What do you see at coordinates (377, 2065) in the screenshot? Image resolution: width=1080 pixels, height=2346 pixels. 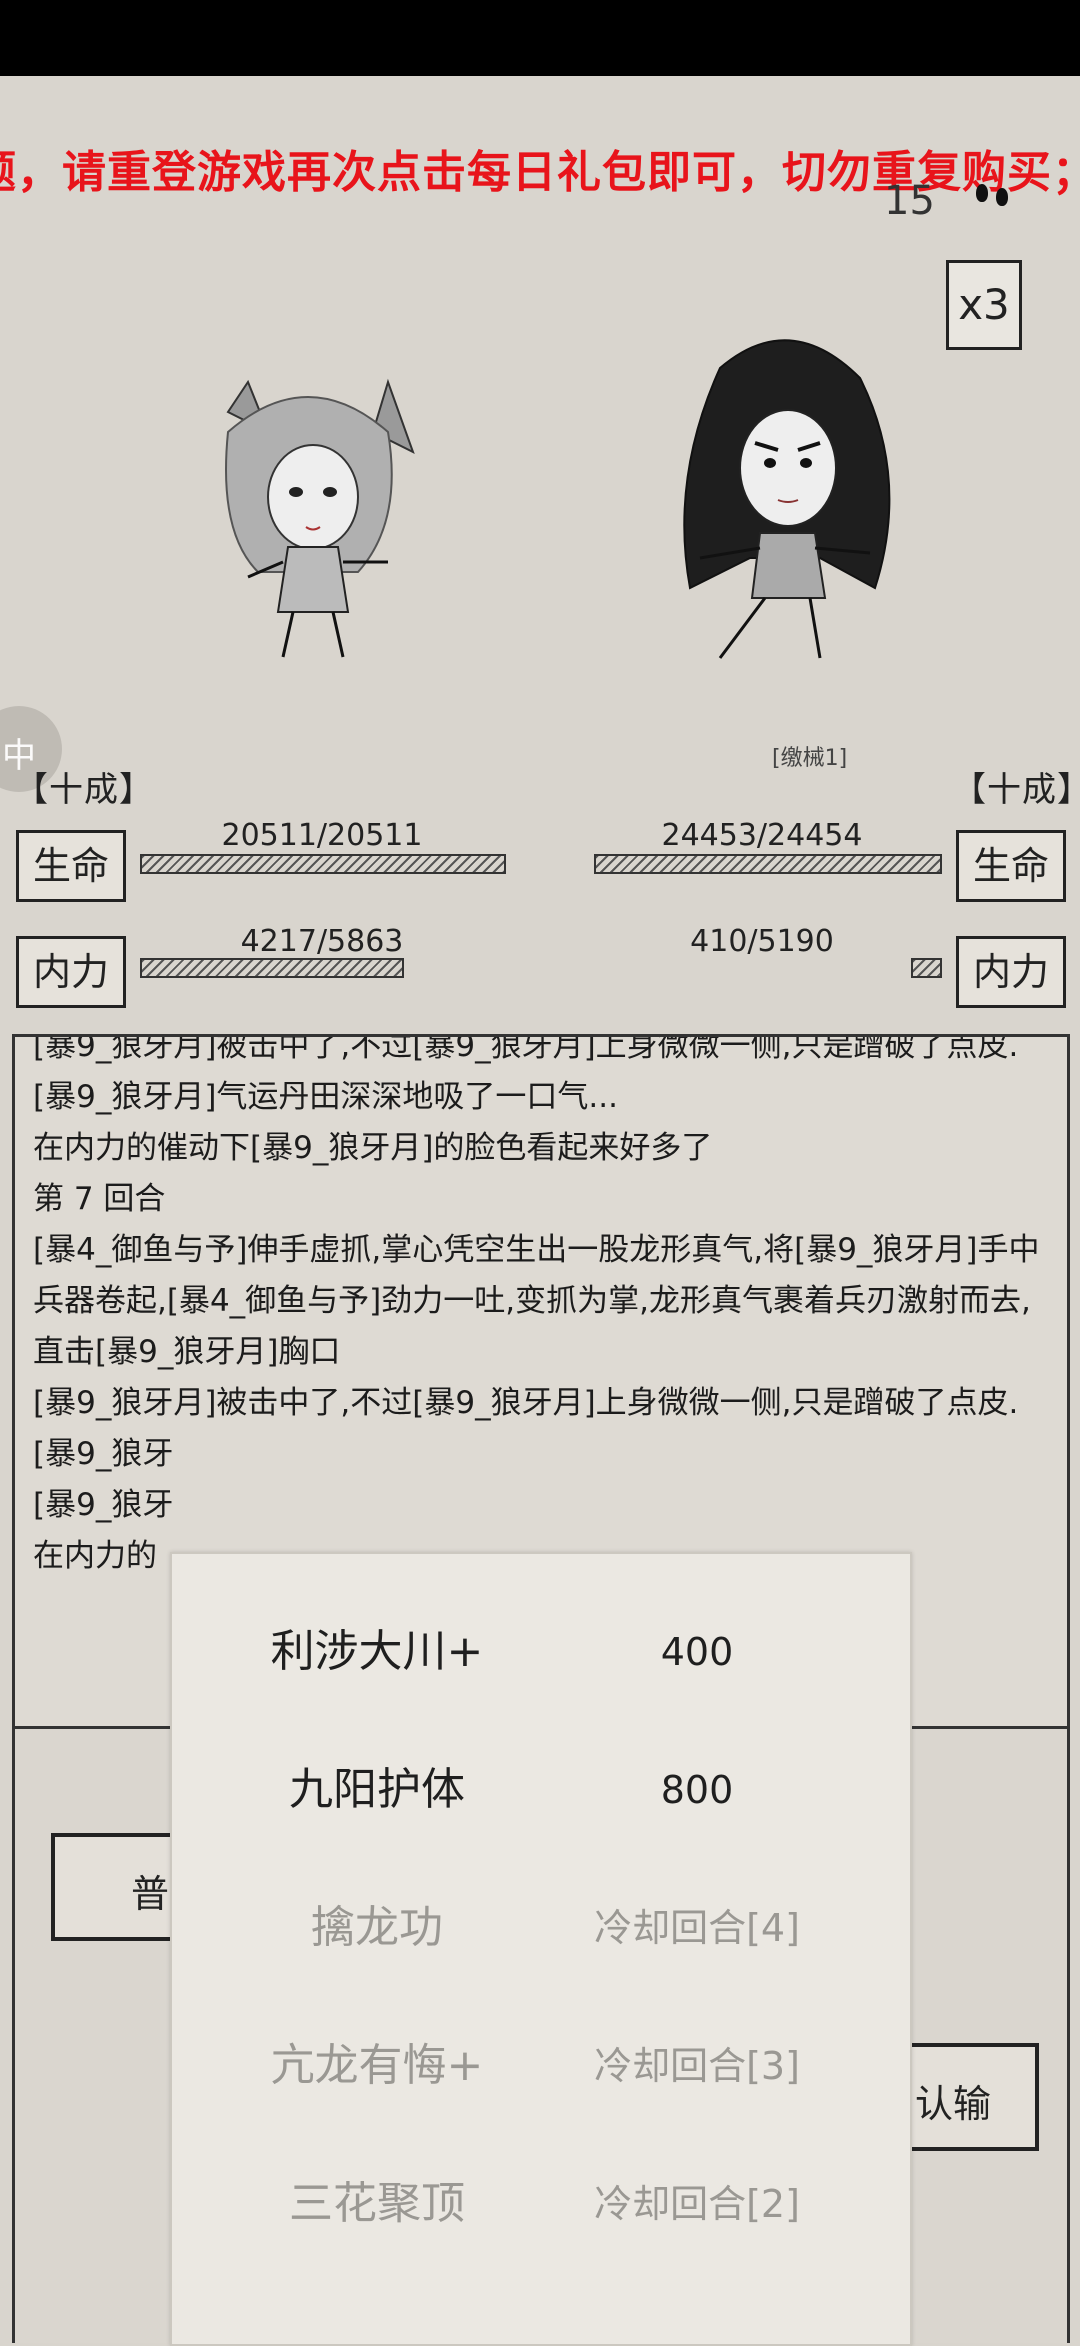 I see `skill-name: 亢龙有悔+` at bounding box center [377, 2065].